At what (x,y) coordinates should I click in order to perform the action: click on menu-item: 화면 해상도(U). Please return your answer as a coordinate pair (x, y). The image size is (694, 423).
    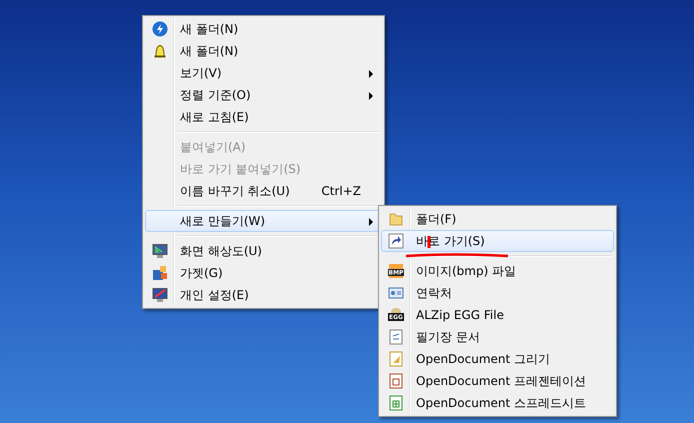
    Looking at the image, I should click on (263, 251).